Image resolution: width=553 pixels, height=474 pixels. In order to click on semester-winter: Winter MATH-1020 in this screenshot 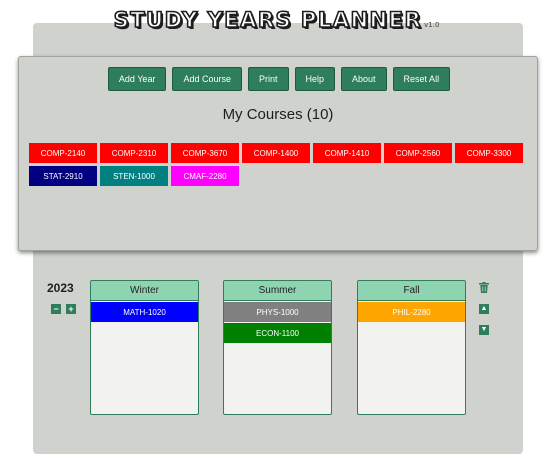, I will do `click(144, 347)`.